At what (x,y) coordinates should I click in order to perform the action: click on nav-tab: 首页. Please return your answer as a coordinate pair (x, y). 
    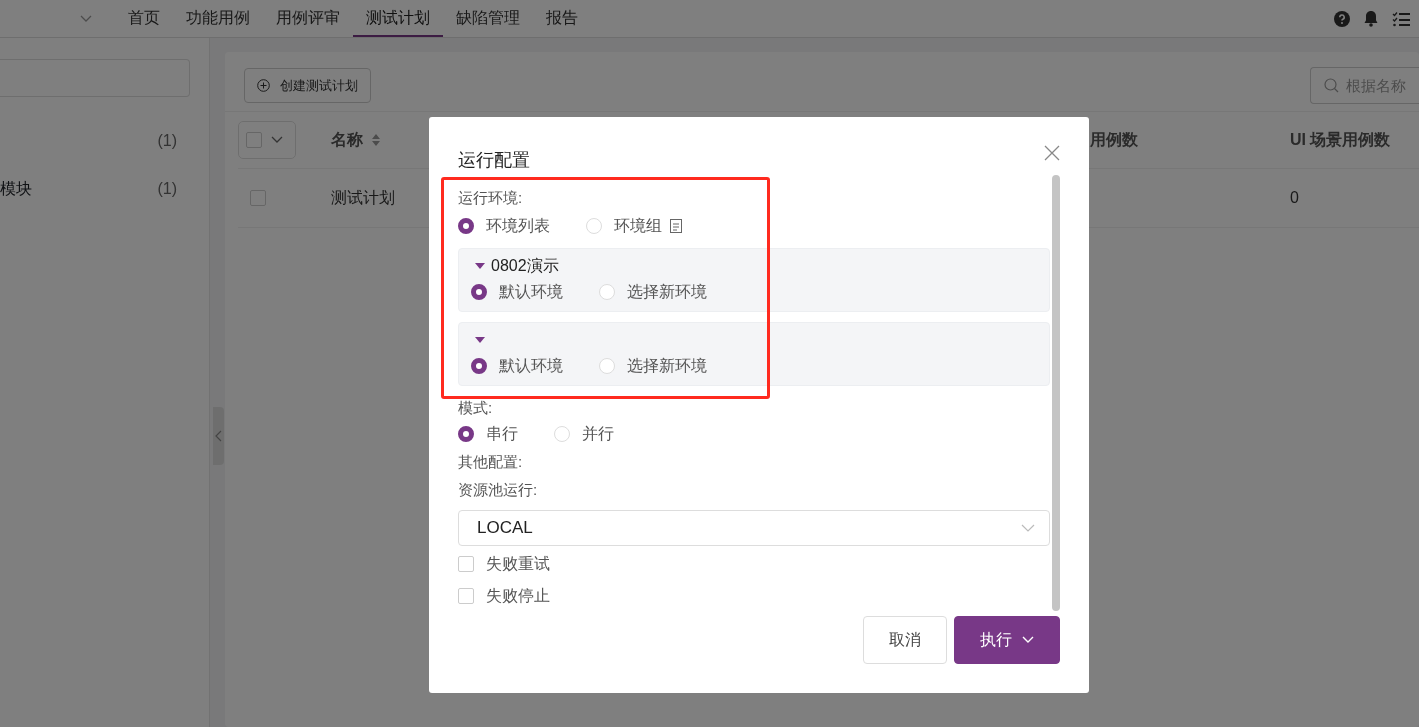
    Looking at the image, I should click on (144, 18).